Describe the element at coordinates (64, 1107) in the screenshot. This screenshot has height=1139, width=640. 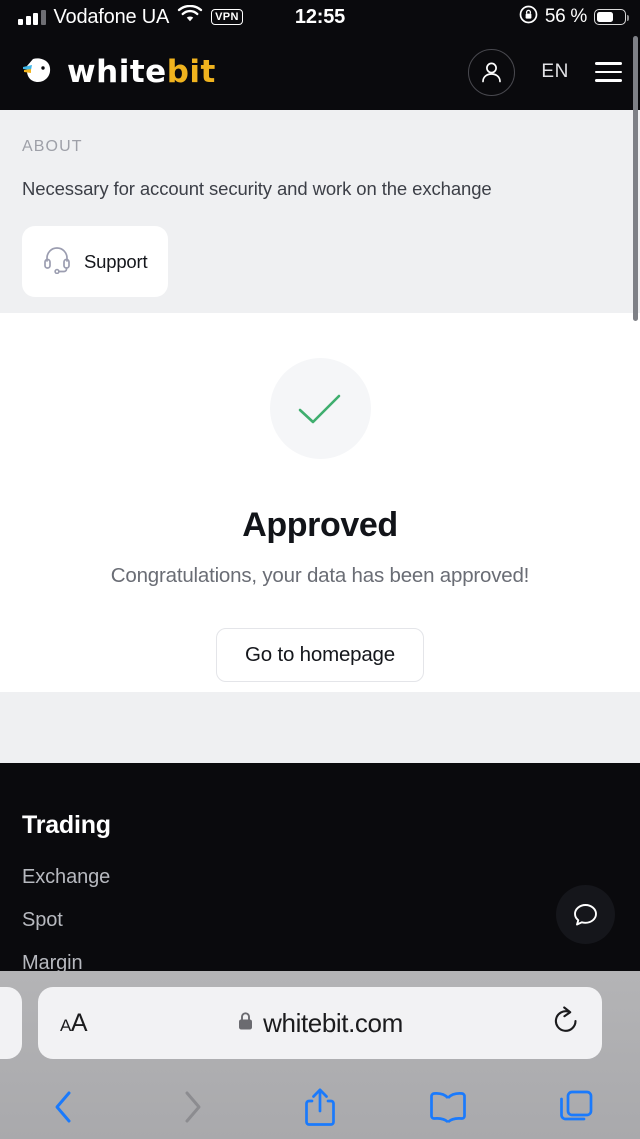
I see `back-chevron-icon` at that location.